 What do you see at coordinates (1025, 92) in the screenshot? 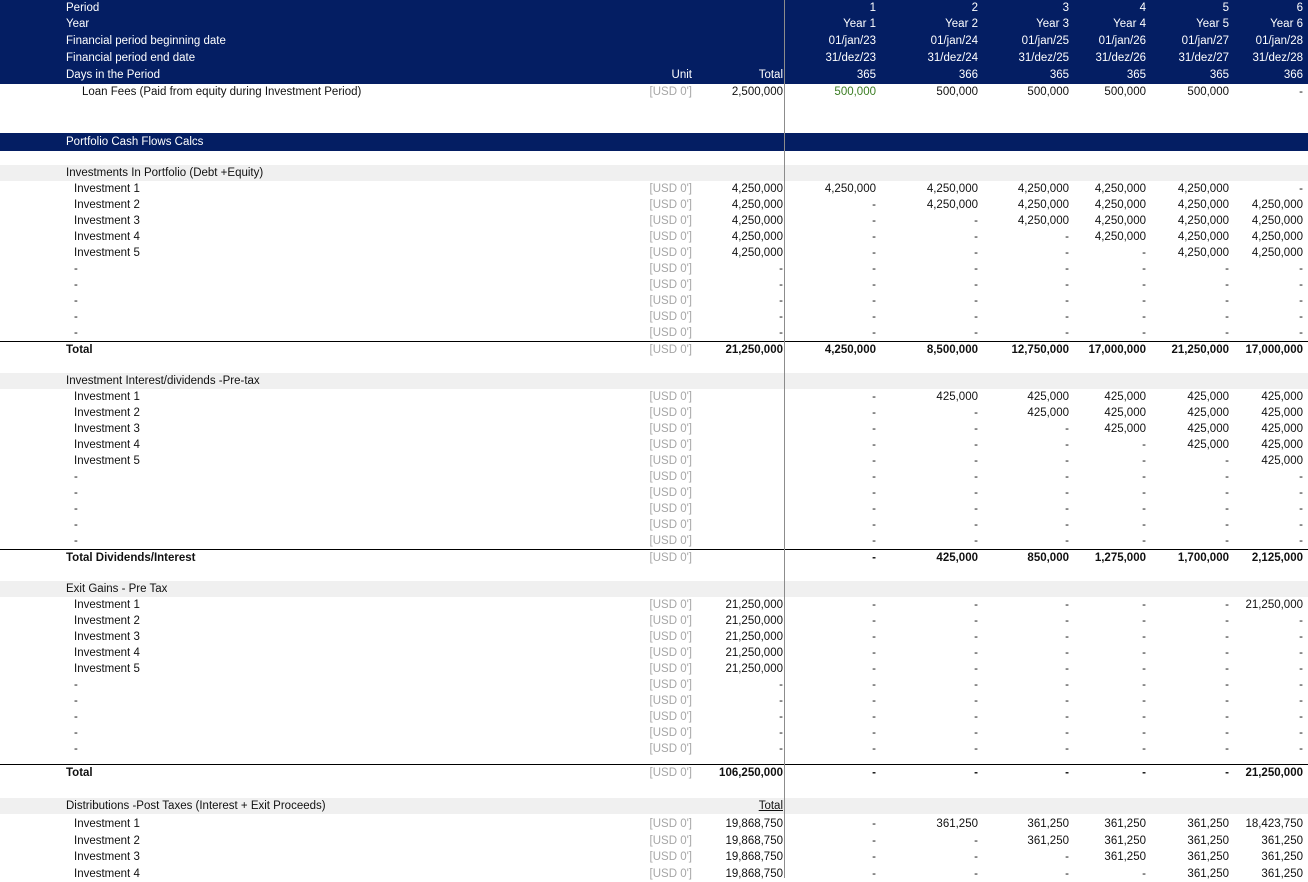
I see `year-3-cell: 500,000` at bounding box center [1025, 92].